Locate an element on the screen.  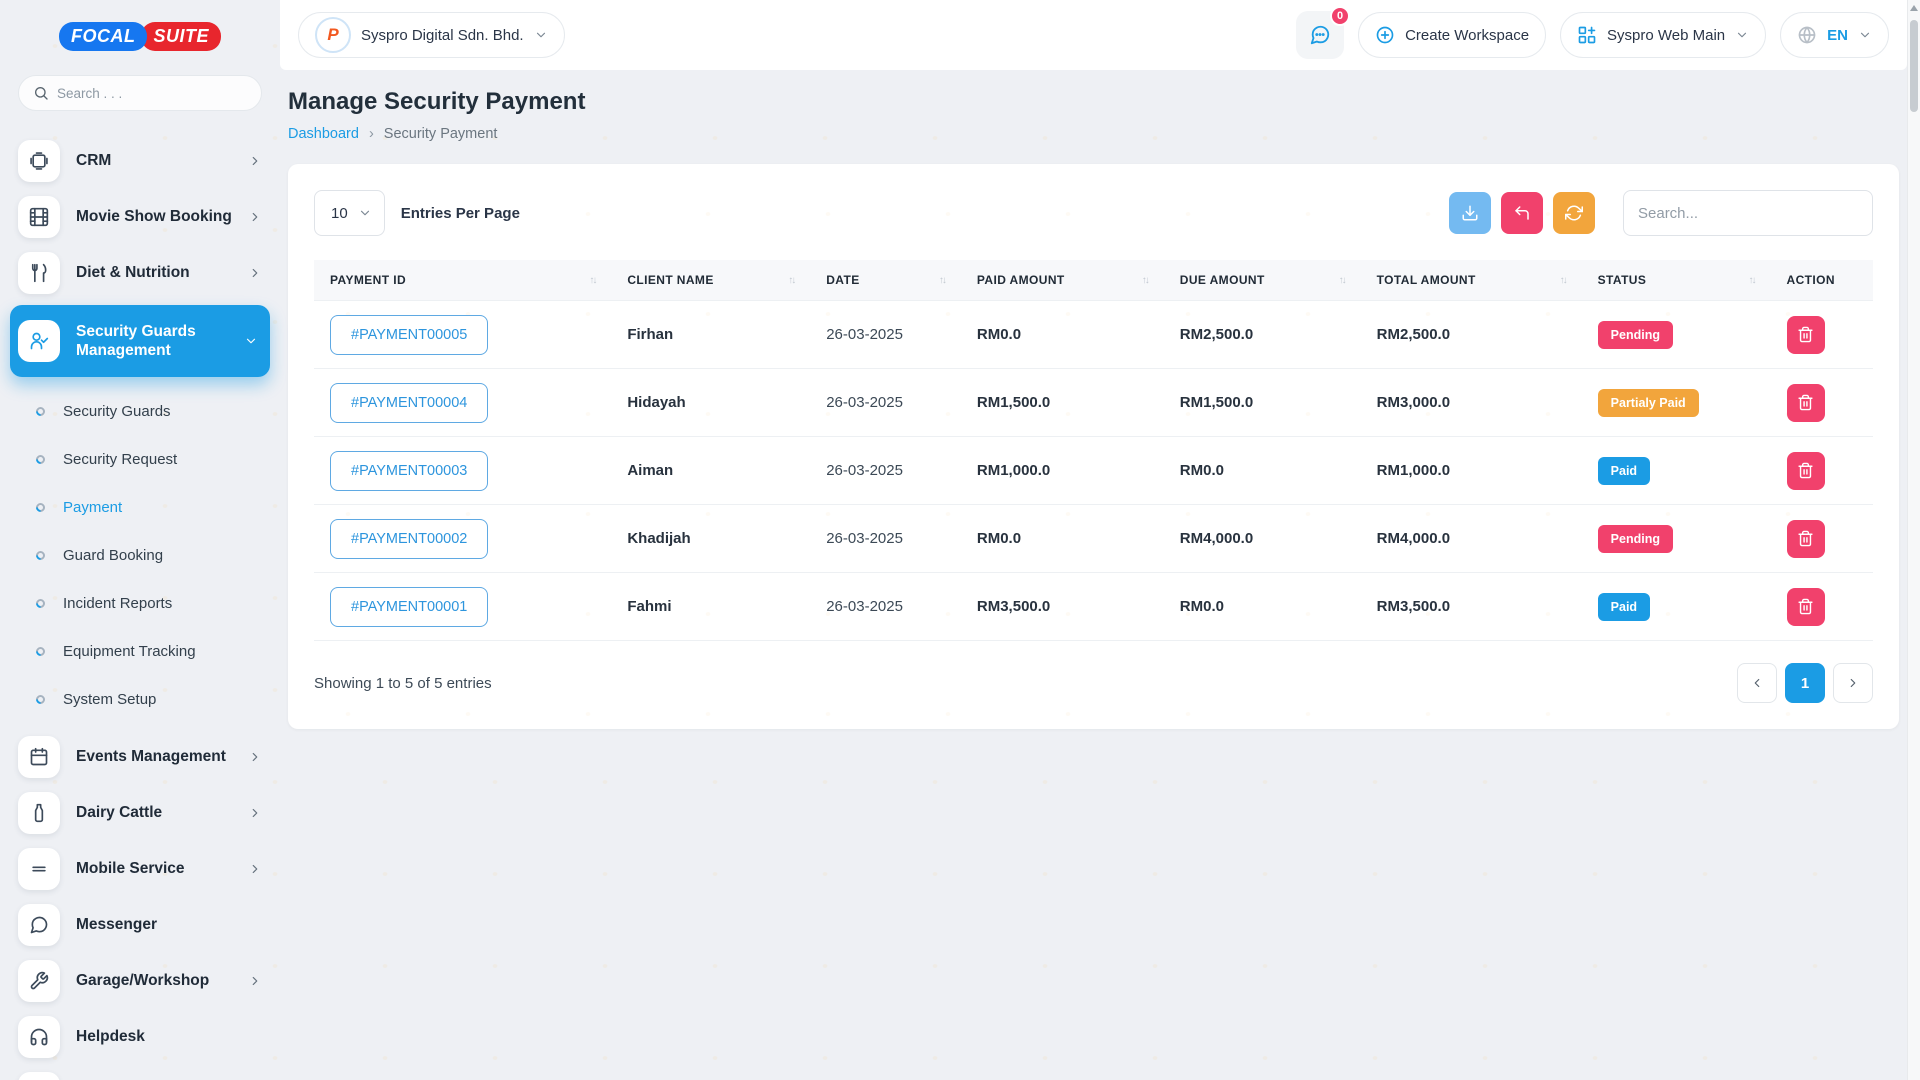
submenu-item-equipment-tracking: Equipment Tracking is located at coordinates (140, 651).